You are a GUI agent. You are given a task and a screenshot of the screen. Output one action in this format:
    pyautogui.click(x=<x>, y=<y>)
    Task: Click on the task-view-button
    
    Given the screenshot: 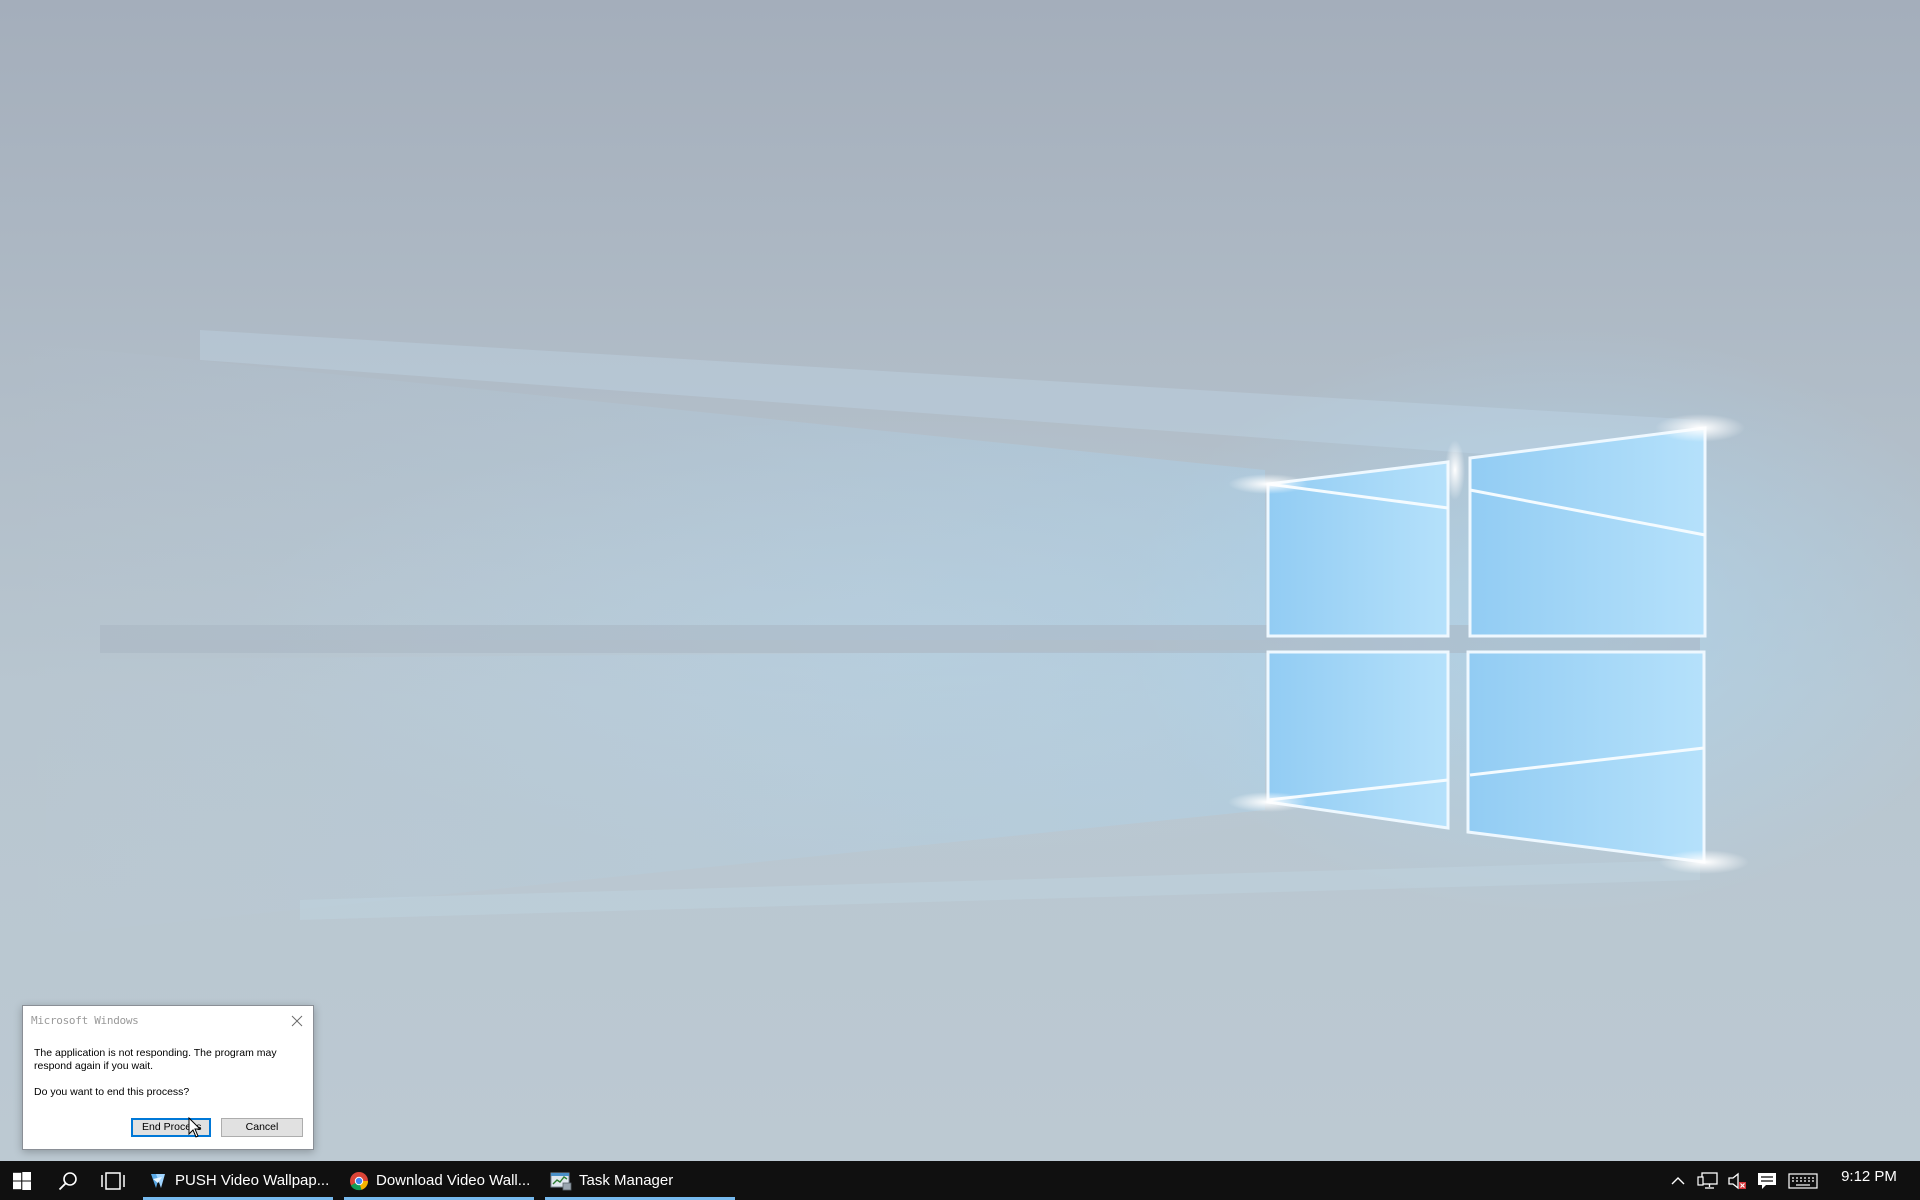 What is the action you would take?
    pyautogui.click(x=113, y=1180)
    